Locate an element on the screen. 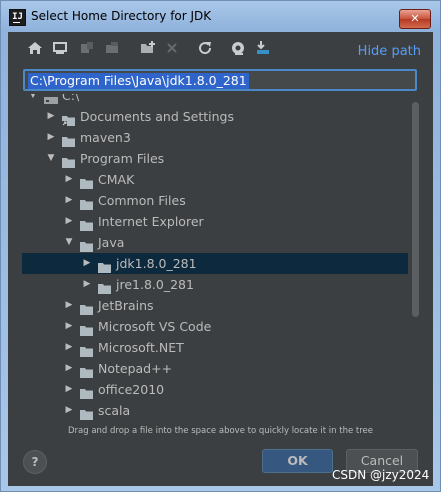  path-input-value: C:\Program Files\Java\jdk1.8.0_281 is located at coordinates (138, 81).